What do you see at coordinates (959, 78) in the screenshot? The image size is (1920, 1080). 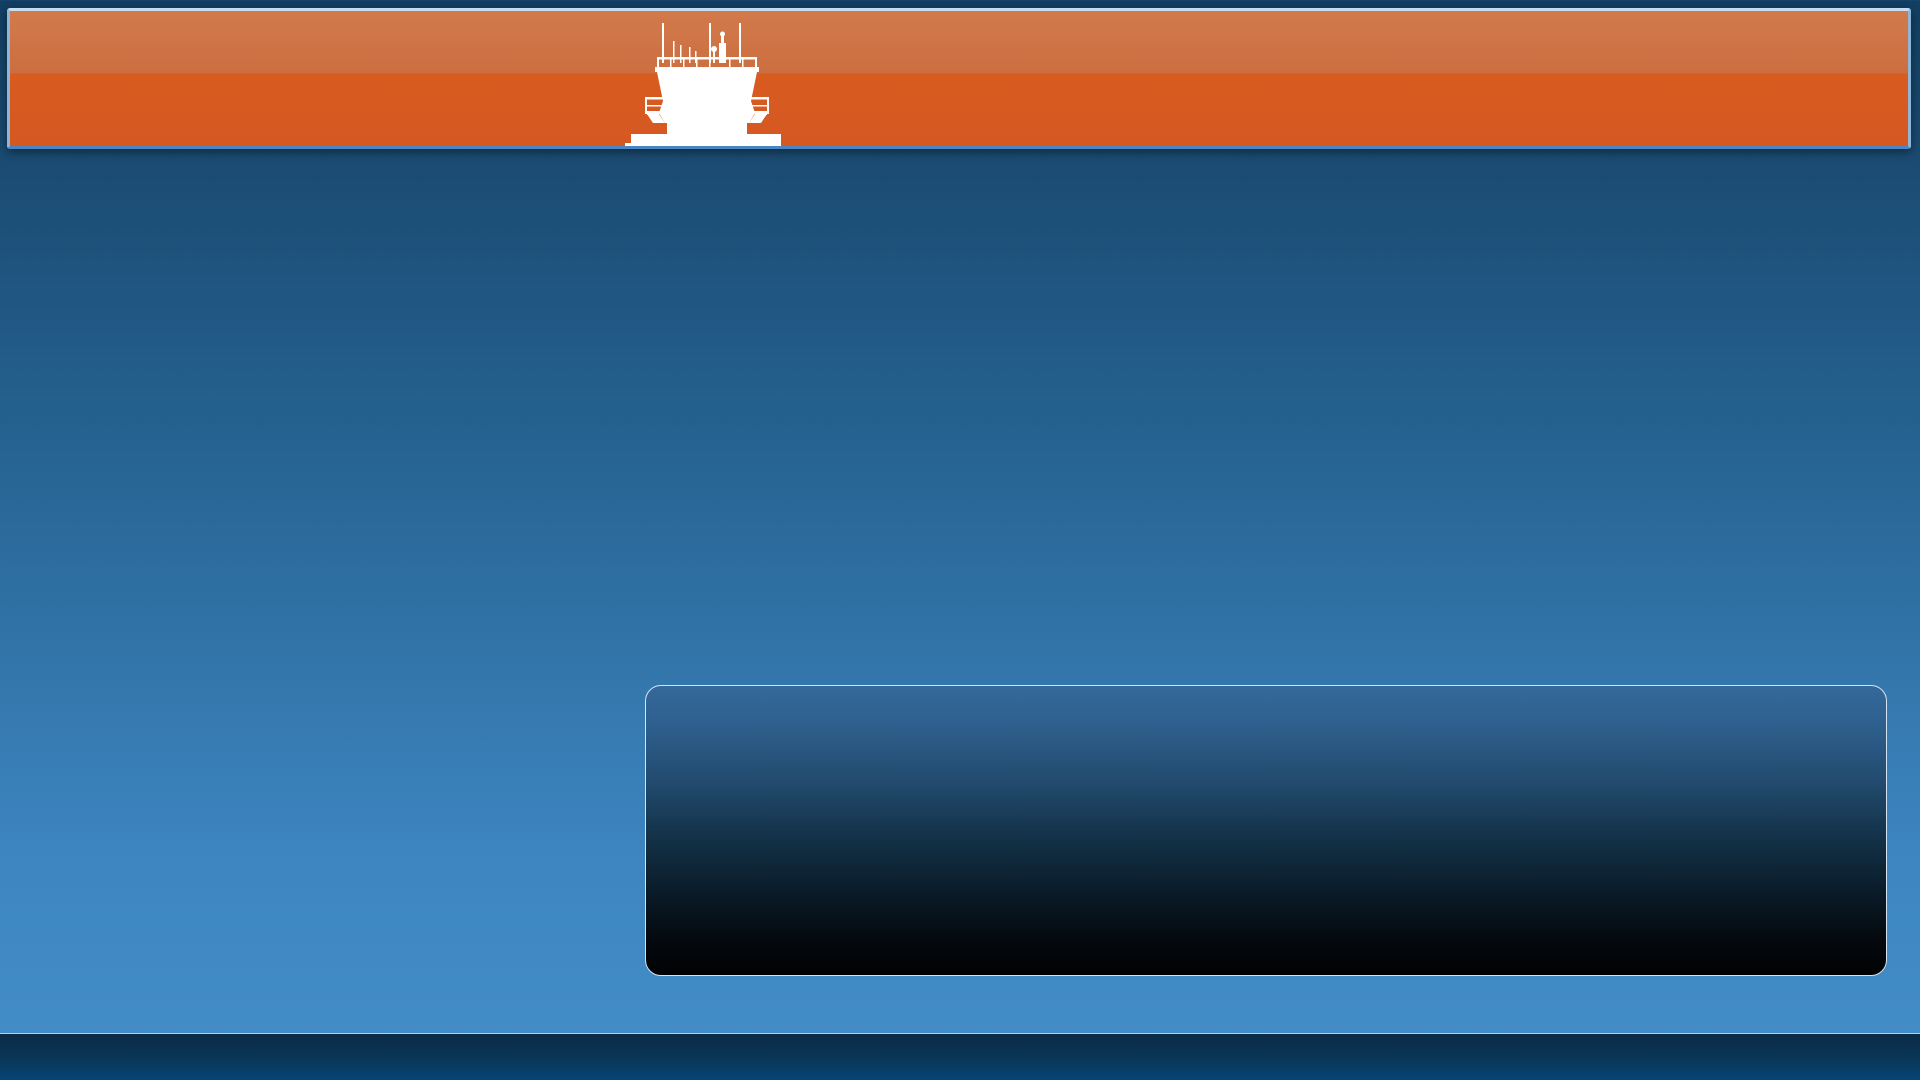 I see `header-bar` at bounding box center [959, 78].